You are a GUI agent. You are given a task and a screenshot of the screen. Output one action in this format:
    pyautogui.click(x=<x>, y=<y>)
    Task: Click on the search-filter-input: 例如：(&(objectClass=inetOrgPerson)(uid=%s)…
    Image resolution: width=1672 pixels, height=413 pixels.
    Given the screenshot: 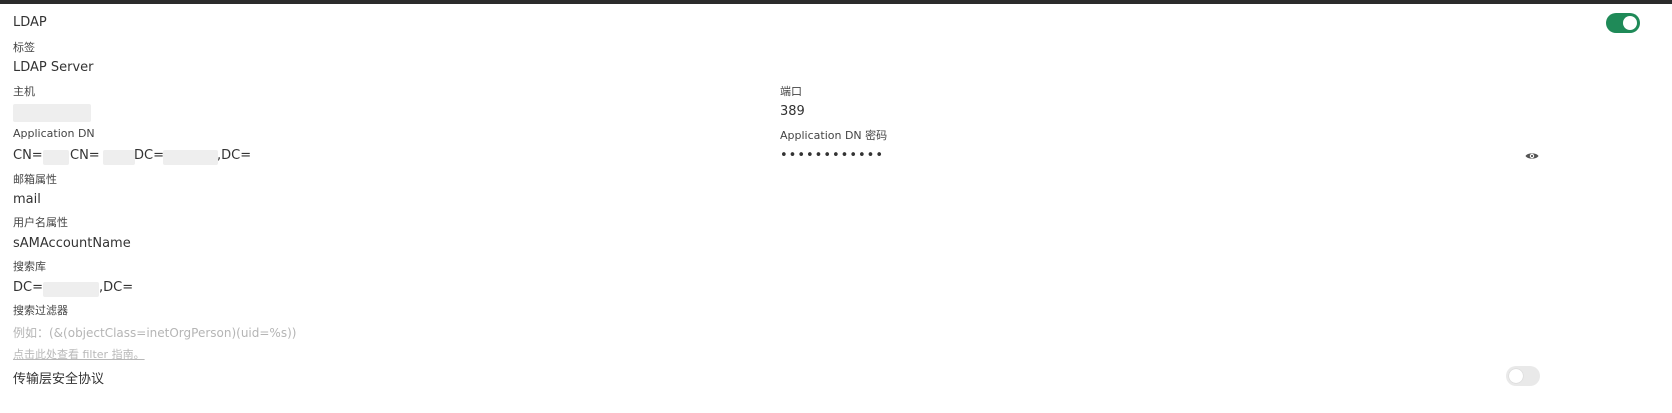 What is the action you would take?
    pyautogui.click(x=383, y=334)
    